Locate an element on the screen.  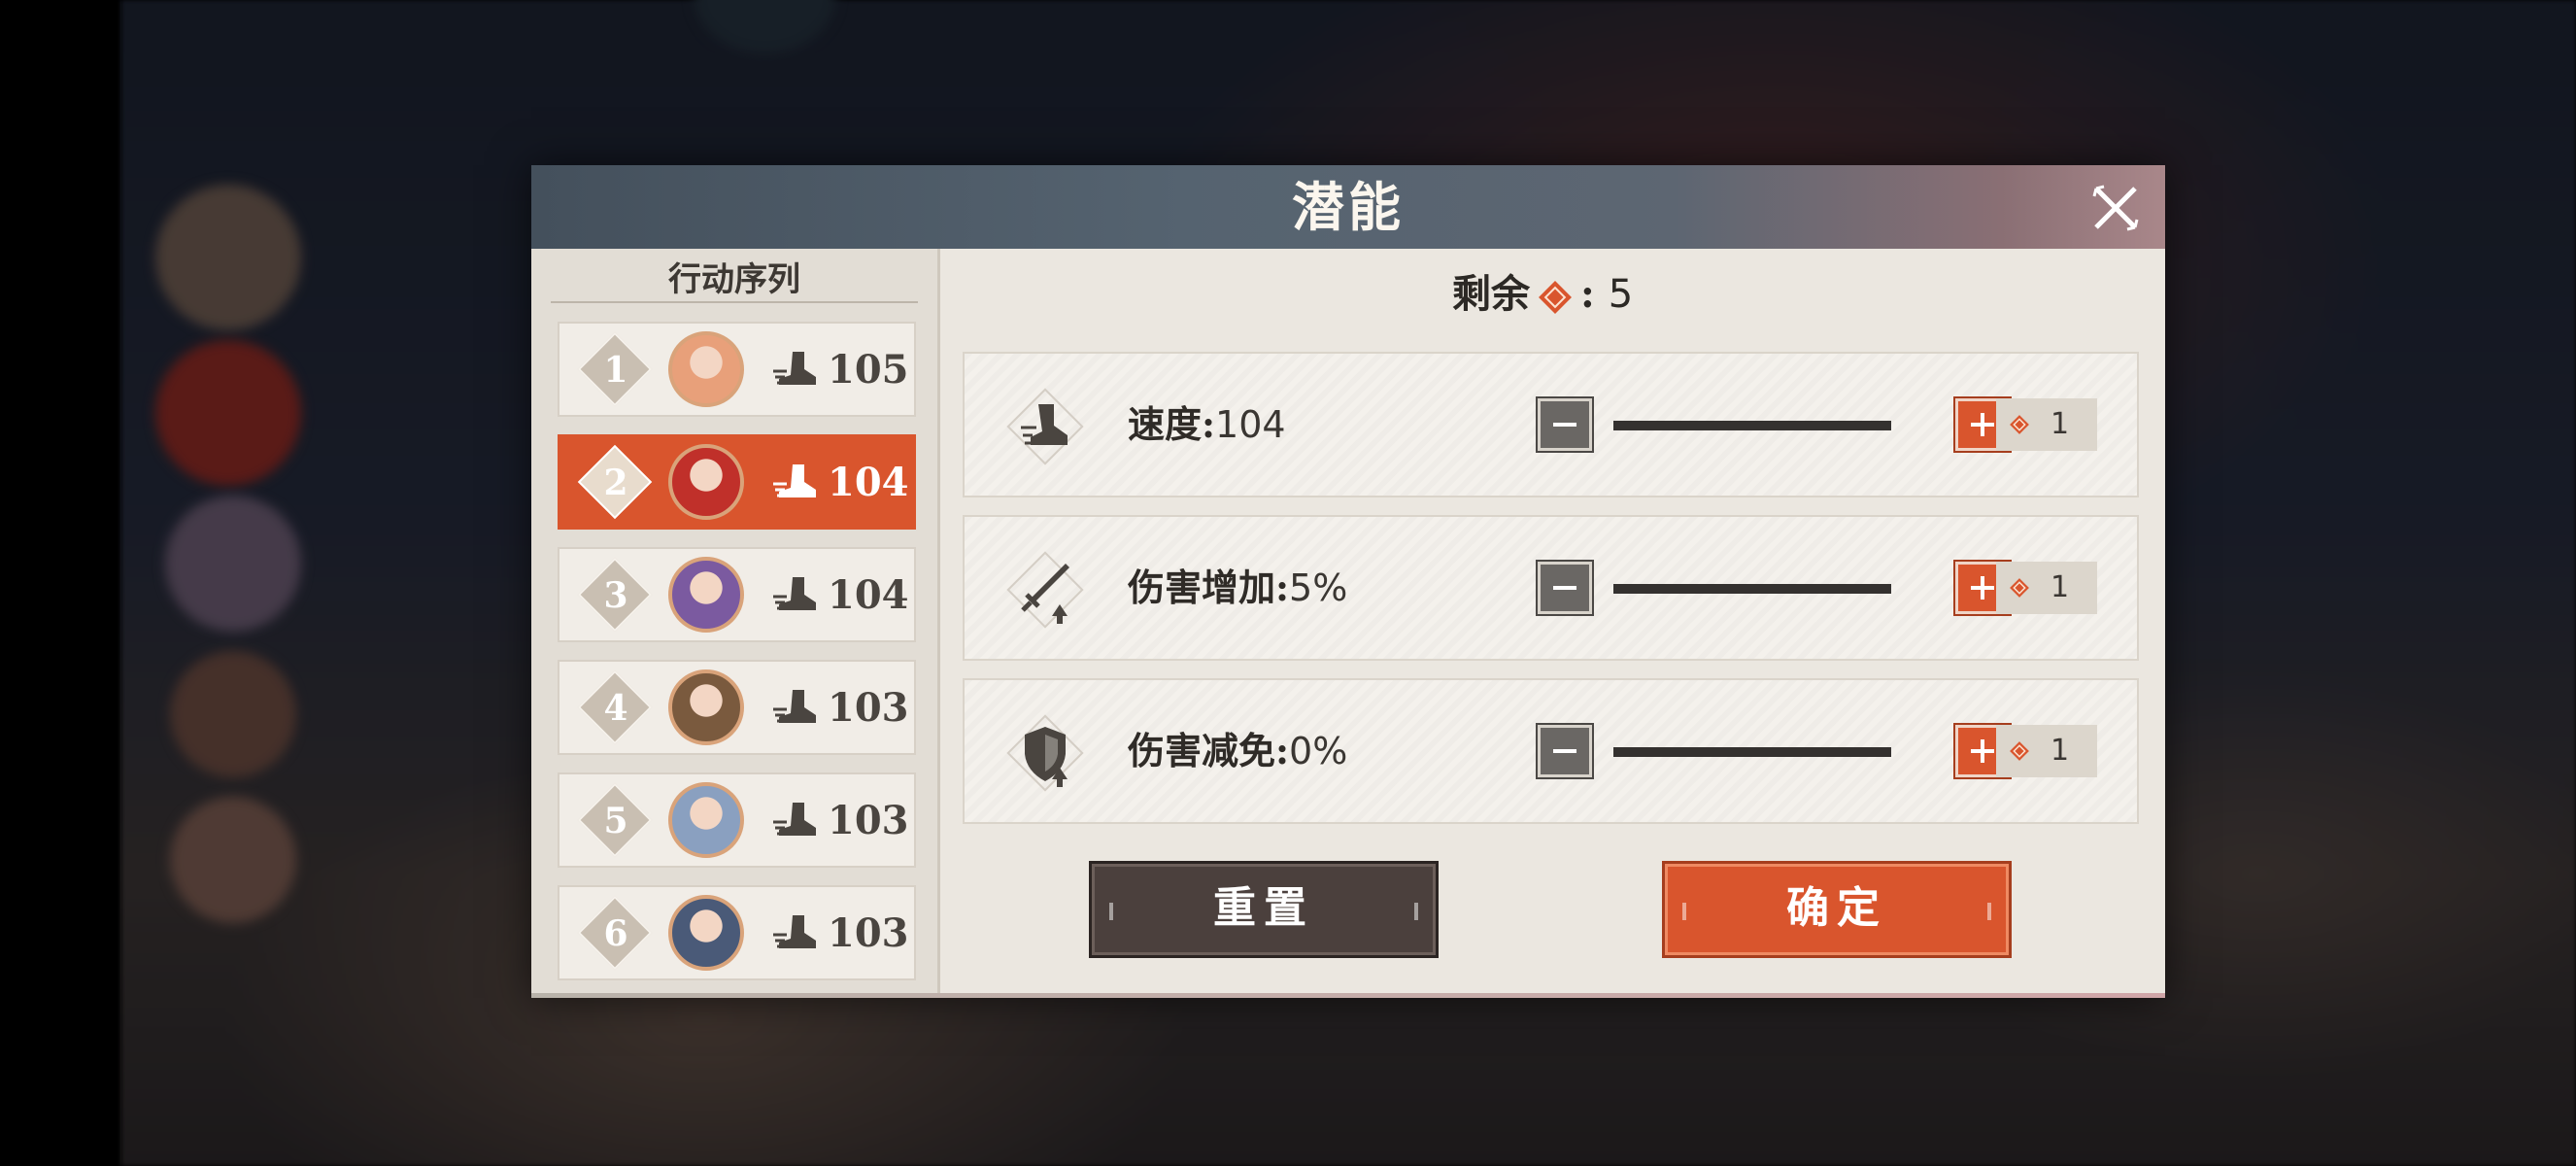
rank-number: 3 is located at coordinates (615, 595).